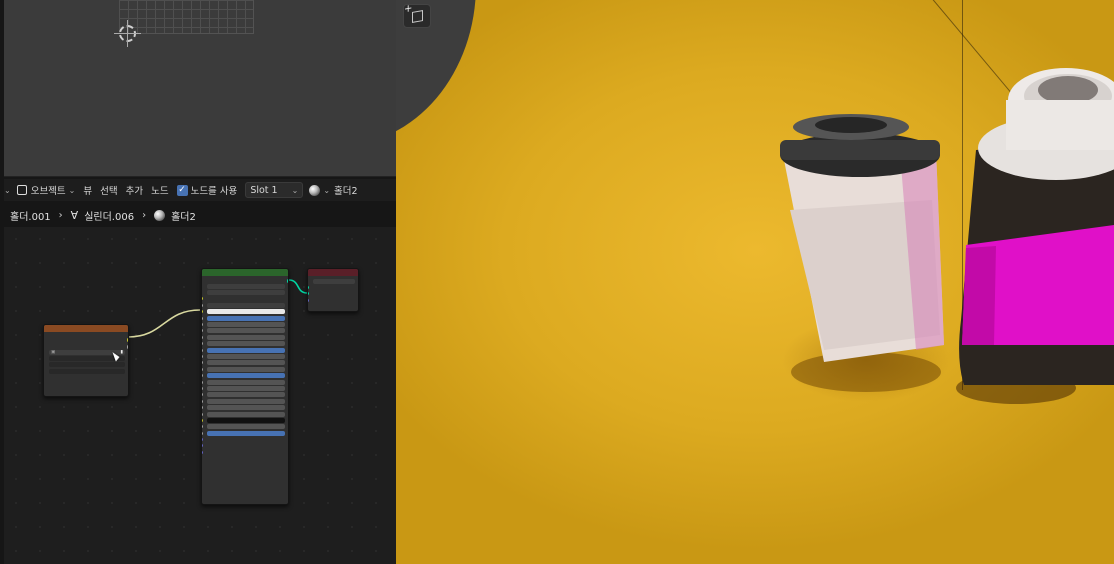 The image size is (1114, 564). Describe the element at coordinates (86, 360) in the screenshot. I see `image-texture-node: ▣ ▮` at that location.